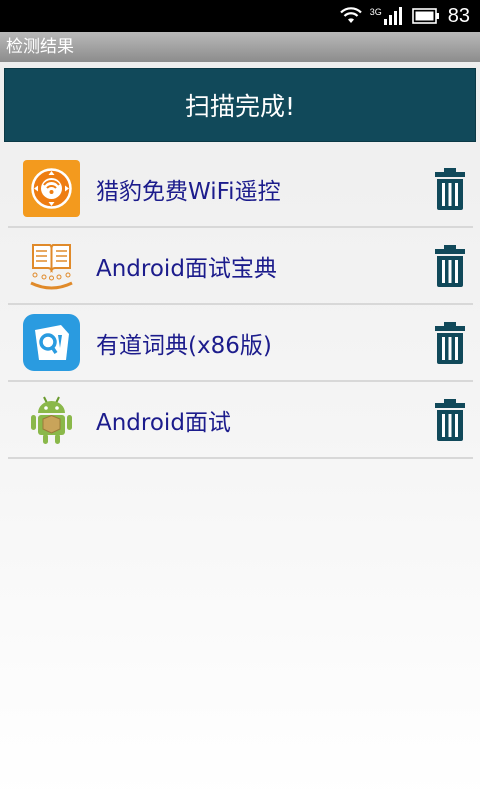 The width and height of the screenshot is (480, 800). I want to click on app-name: Android面试宝典, so click(186, 268).